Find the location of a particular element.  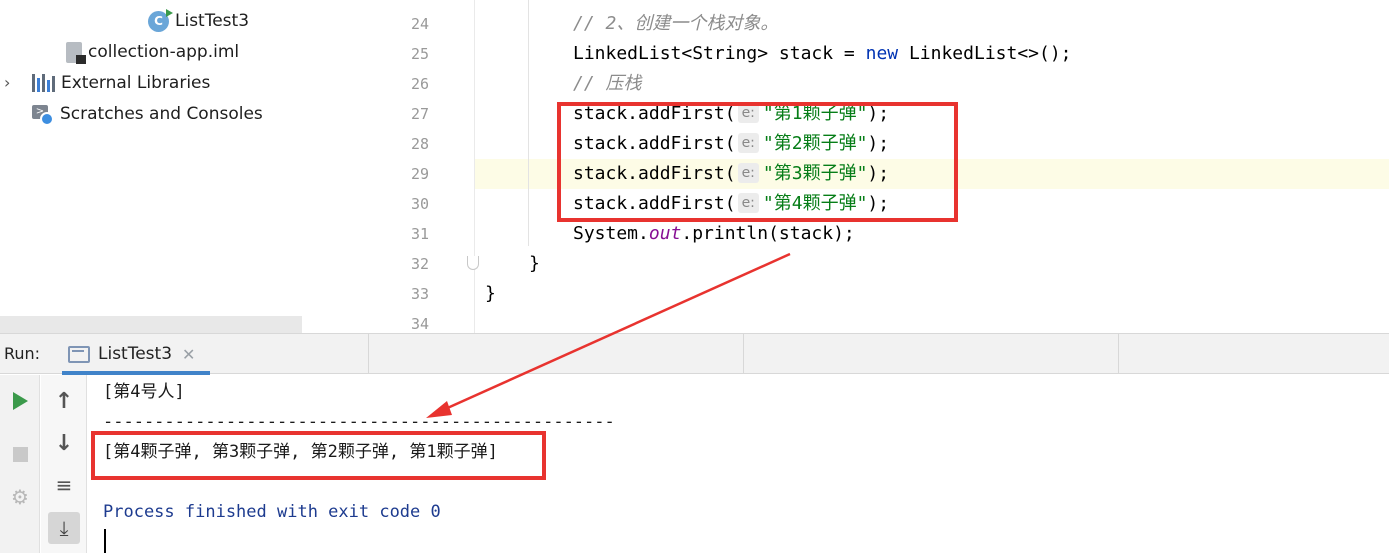

scroll-to-end-button: ⤓ is located at coordinates (64, 528).